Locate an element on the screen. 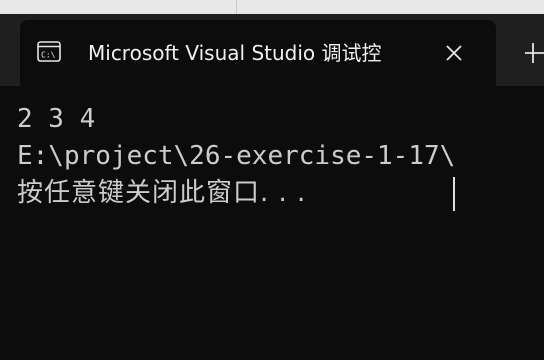 This screenshot has width=544, height=360. console-line: E:\project\26-exercise-1-17\ is located at coordinates (236, 156).